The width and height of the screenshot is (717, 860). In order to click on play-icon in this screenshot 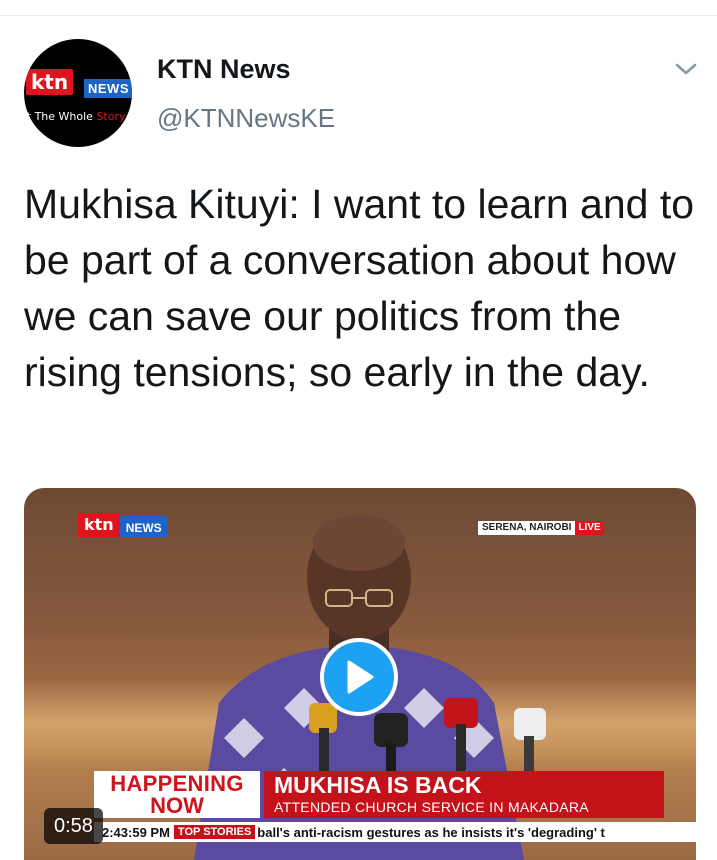, I will do `click(360, 677)`.